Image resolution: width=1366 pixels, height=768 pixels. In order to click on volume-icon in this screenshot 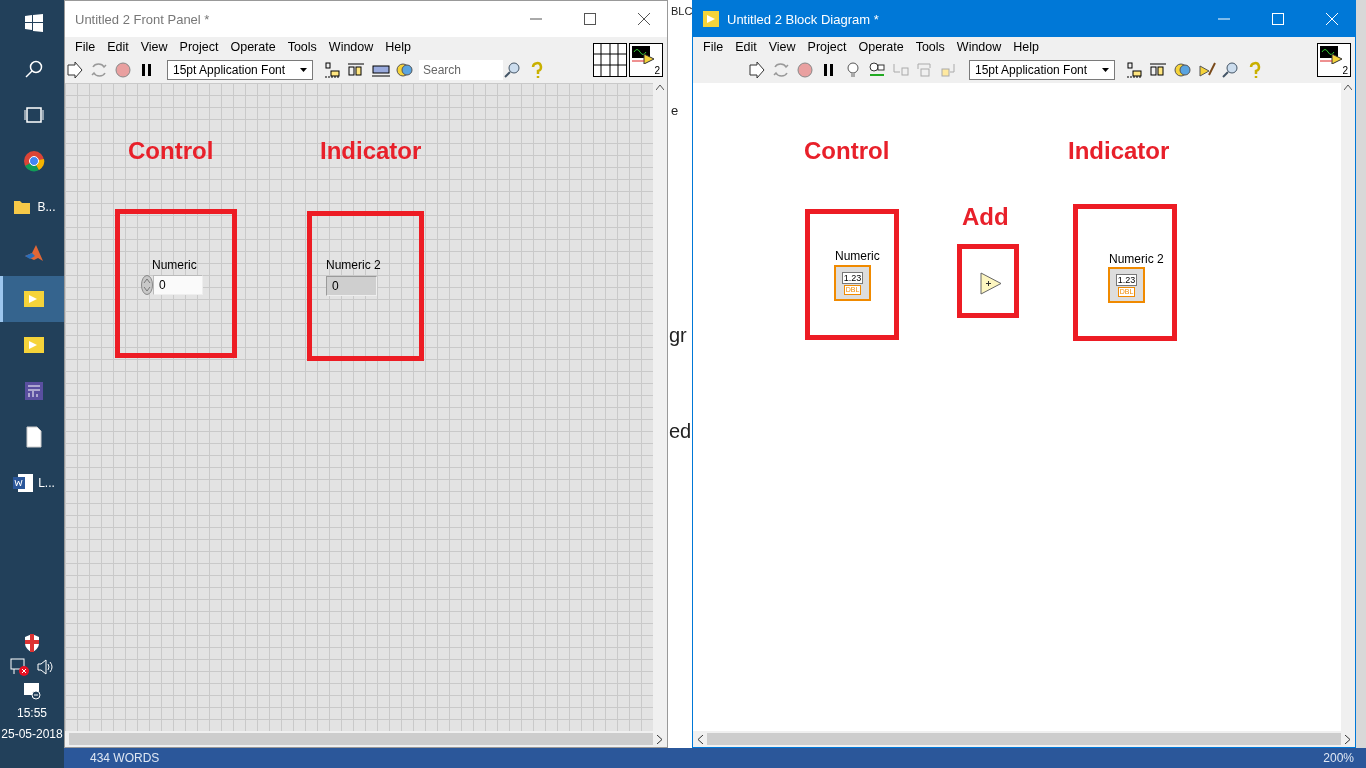, I will do `click(45, 667)`.